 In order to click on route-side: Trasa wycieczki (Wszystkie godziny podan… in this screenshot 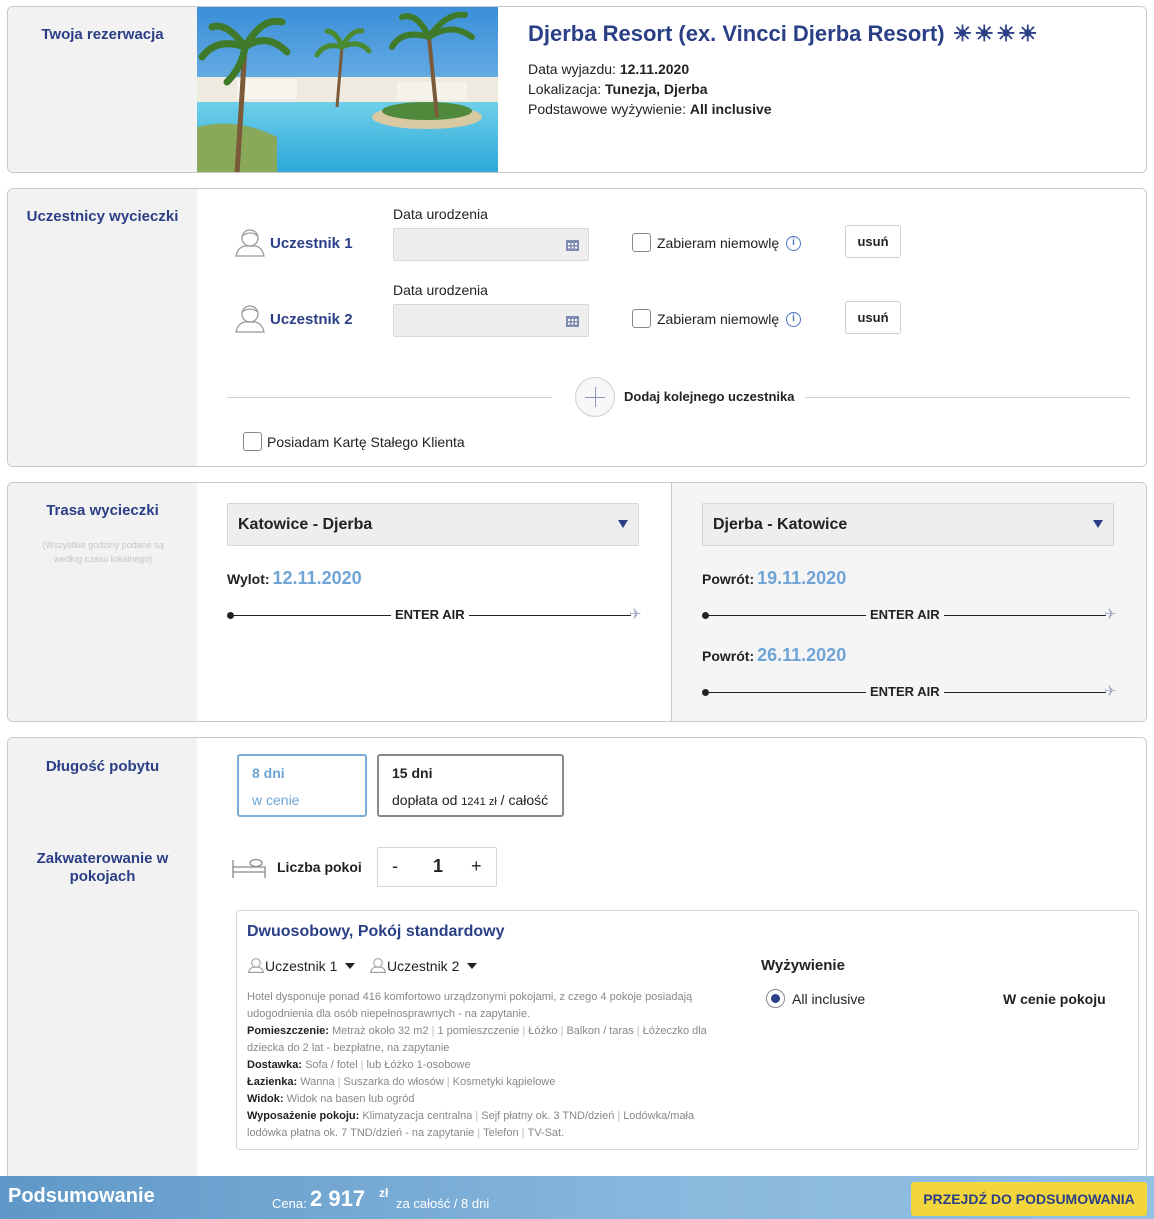, I will do `click(102, 602)`.